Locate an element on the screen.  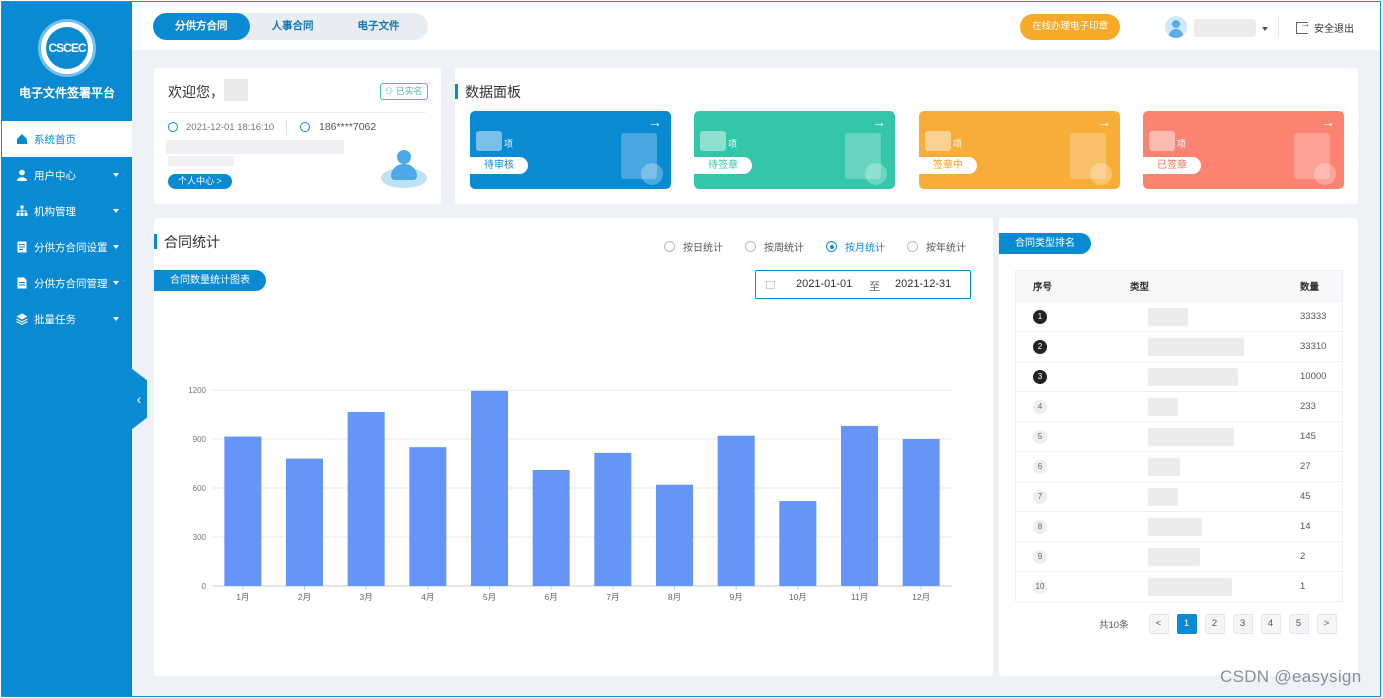
stat-label: 待签章 is located at coordinates (723, 165).